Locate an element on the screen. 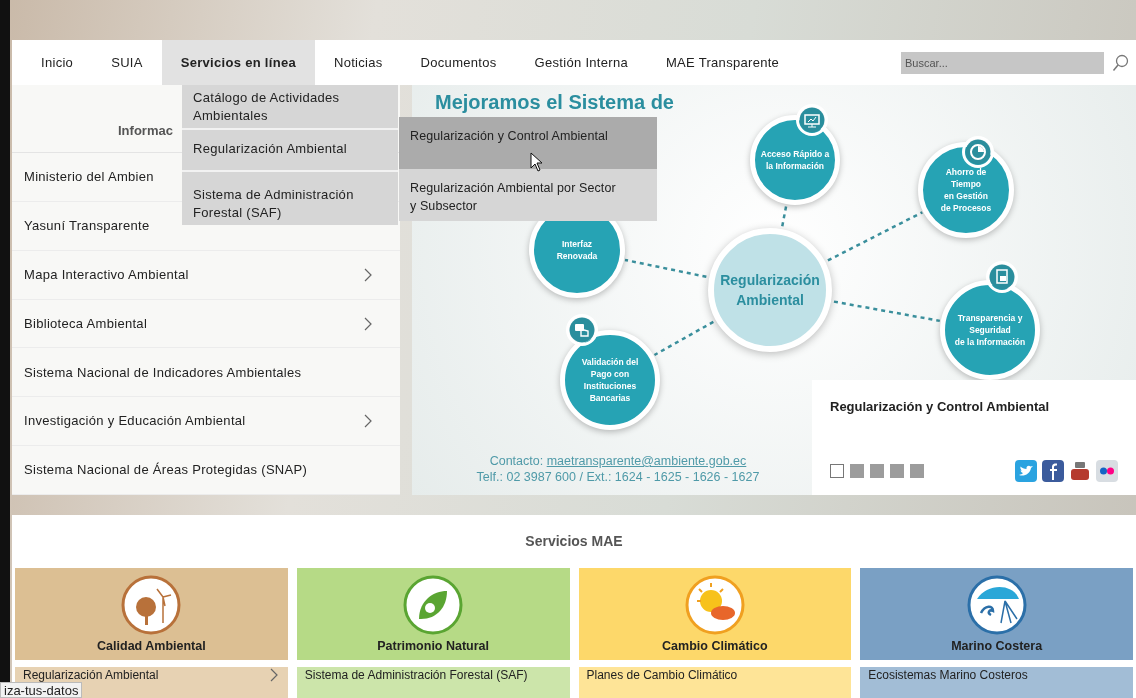 This screenshot has width=1136, height=698. dropdown-item: Catálogo de Actividades Ambientales is located at coordinates (290, 106).